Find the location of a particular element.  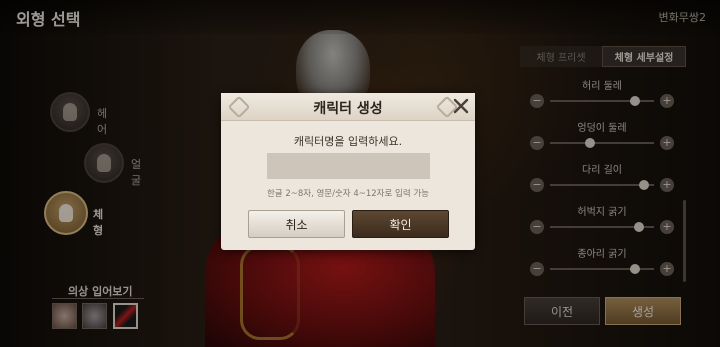

close-icon is located at coordinates (461, 106).